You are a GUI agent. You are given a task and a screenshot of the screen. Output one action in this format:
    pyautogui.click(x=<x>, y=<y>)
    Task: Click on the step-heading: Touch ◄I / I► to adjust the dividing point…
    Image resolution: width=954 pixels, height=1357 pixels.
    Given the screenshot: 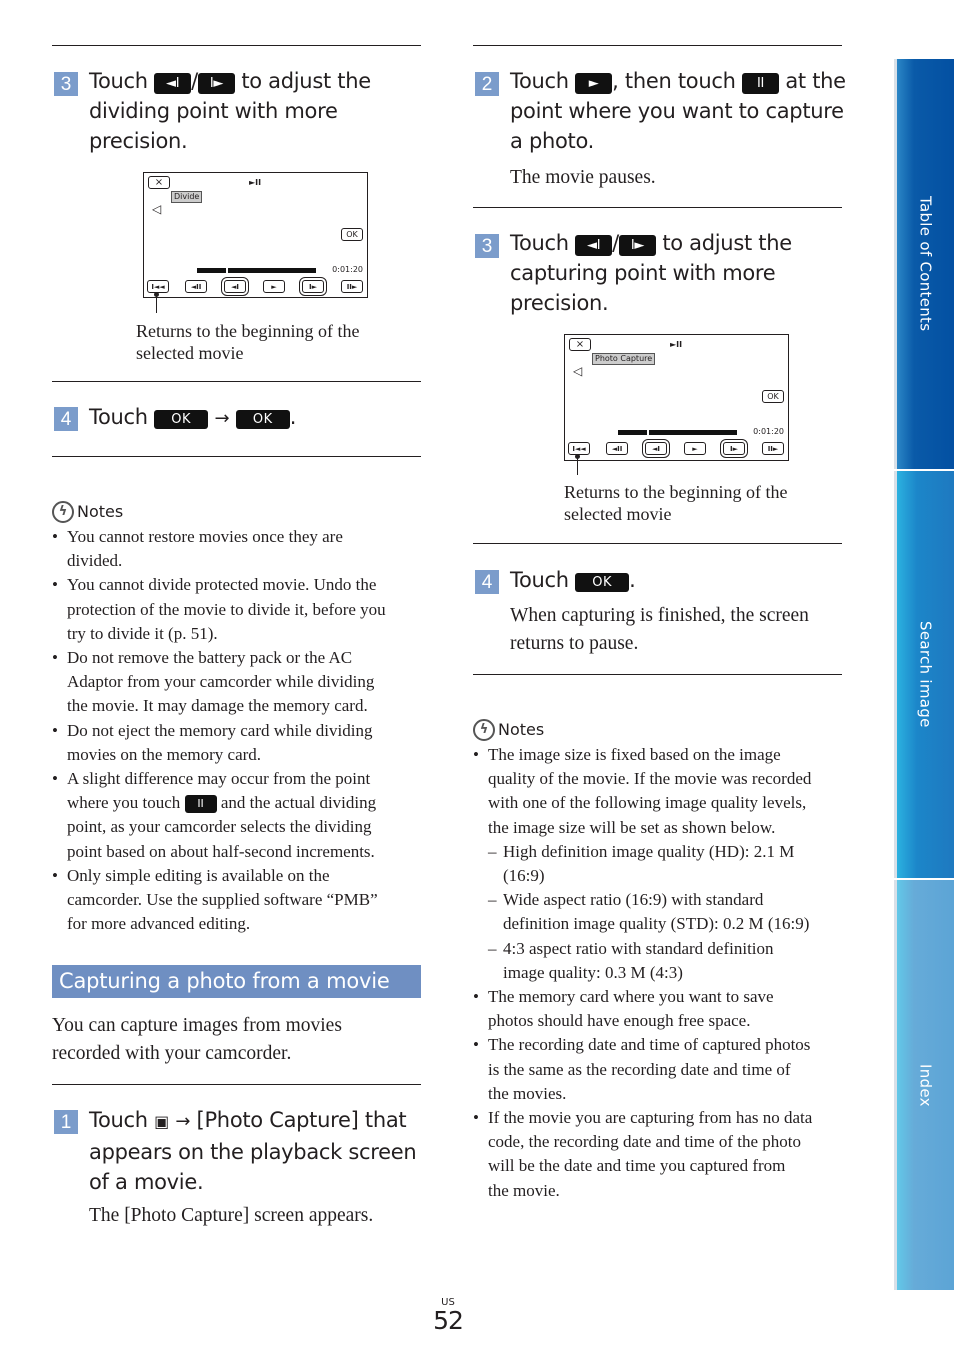 What is the action you would take?
    pyautogui.click(x=256, y=111)
    